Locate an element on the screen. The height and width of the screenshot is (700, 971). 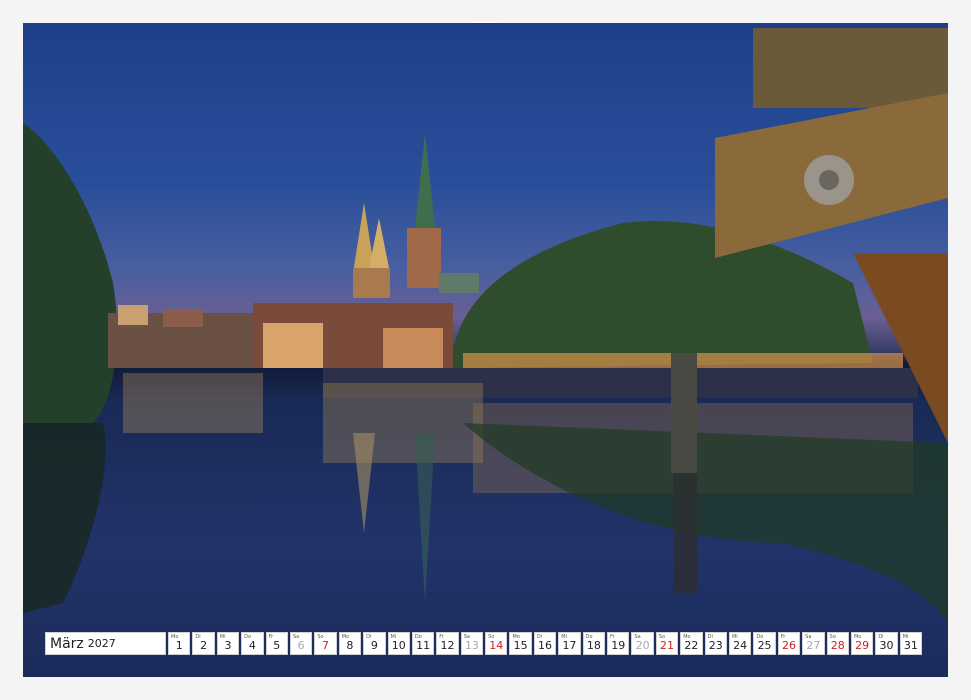
day-cell: Mo 29 is located at coordinates (862, 643).